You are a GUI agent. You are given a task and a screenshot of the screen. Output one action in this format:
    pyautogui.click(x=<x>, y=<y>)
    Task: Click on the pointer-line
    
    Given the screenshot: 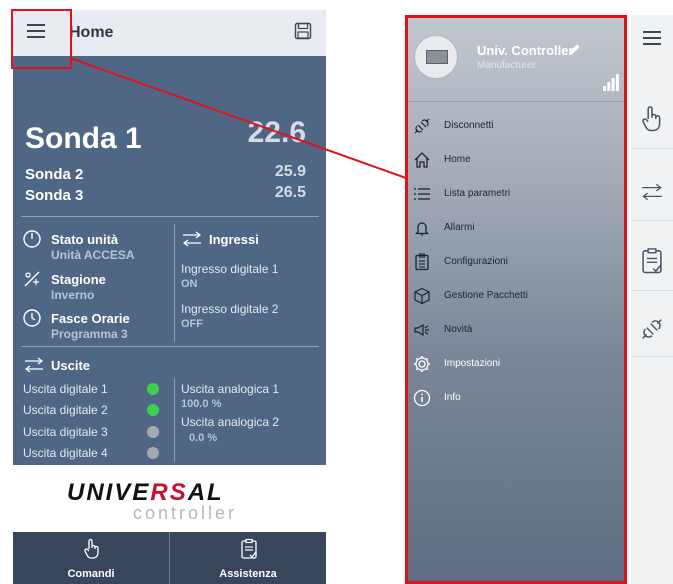 What is the action you would take?
    pyautogui.click(x=238, y=118)
    